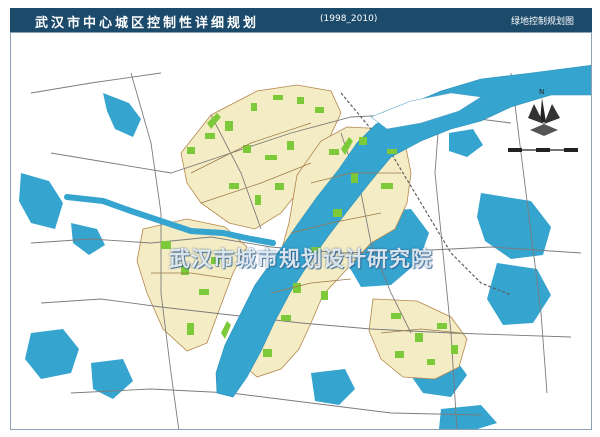  I want to click on map-subtitle: 绿地控制规划图, so click(542, 22).